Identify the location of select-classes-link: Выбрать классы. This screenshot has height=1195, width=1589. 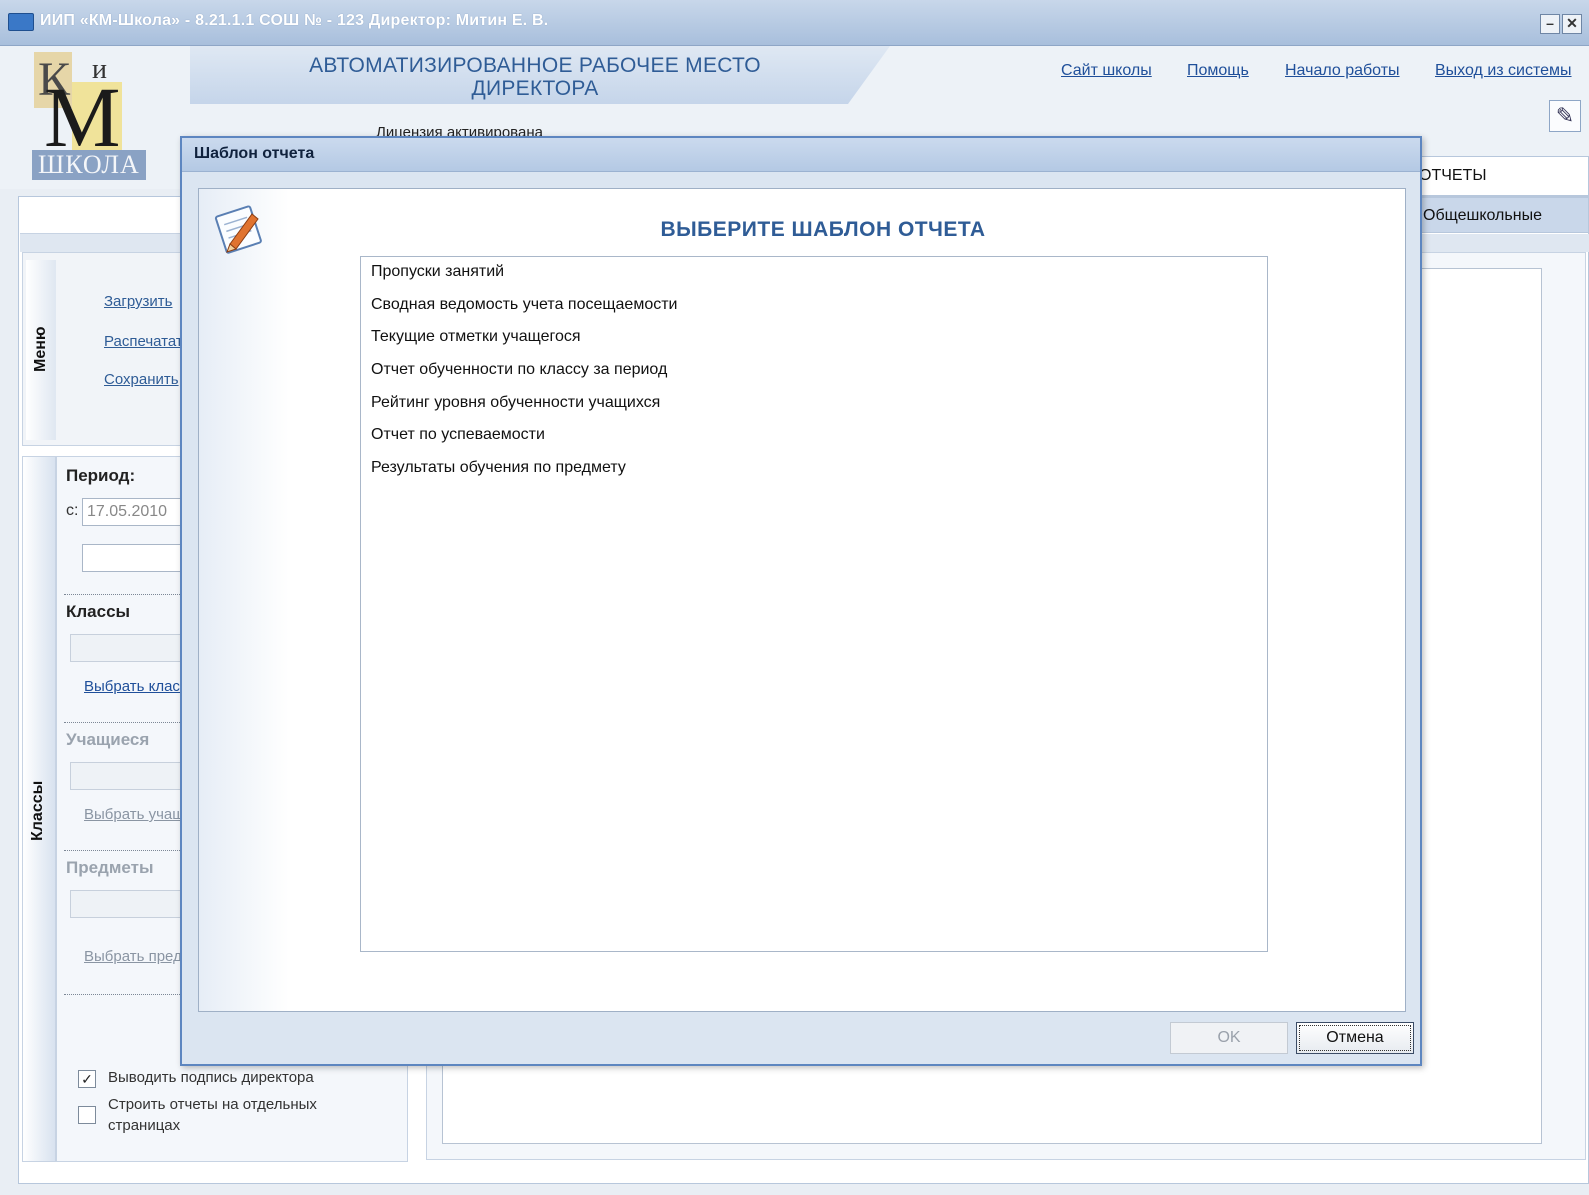
(134, 686).